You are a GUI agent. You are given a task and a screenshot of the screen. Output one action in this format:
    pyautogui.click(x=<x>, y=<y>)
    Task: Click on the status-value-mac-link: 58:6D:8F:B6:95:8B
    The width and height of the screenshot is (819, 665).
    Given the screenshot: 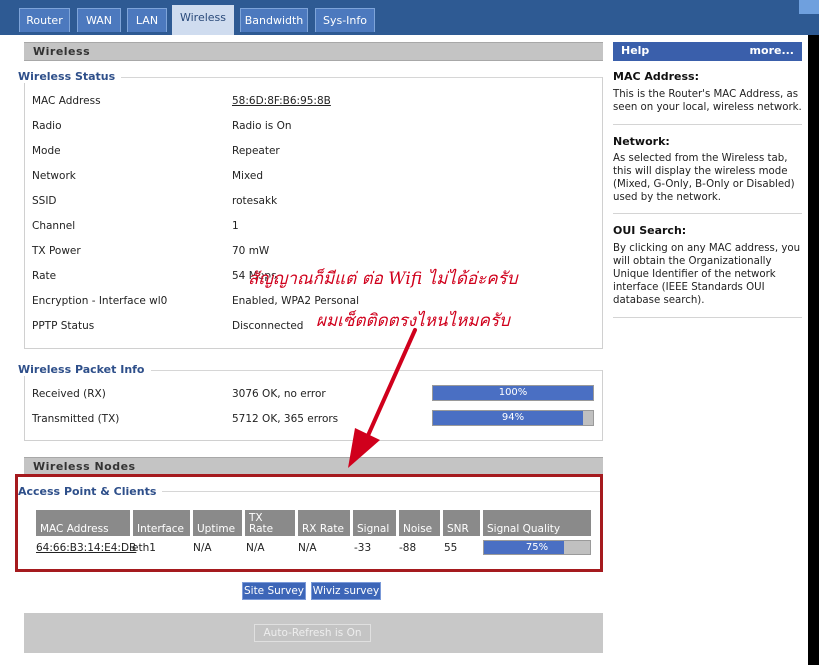 What is the action you would take?
    pyautogui.click(x=281, y=101)
    